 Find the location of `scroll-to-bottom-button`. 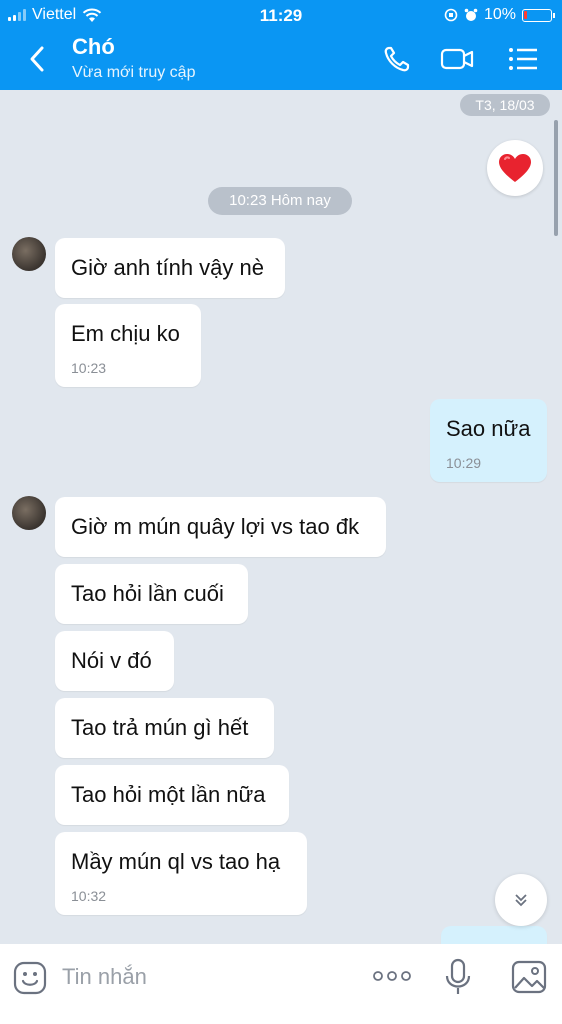

scroll-to-bottom-button is located at coordinates (521, 900).